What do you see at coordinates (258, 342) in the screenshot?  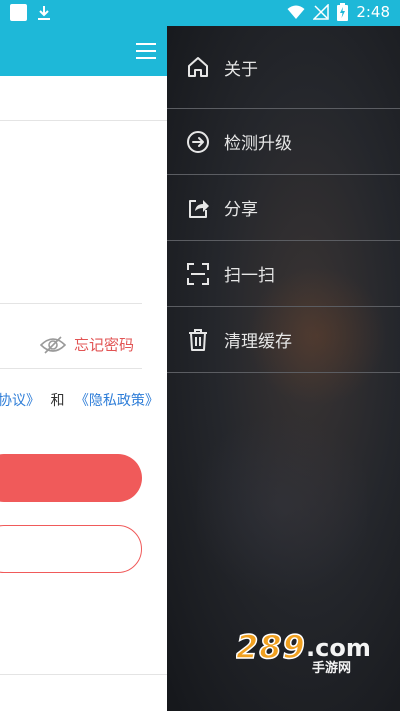 I see `drawer-item-label: 清理缓存` at bounding box center [258, 342].